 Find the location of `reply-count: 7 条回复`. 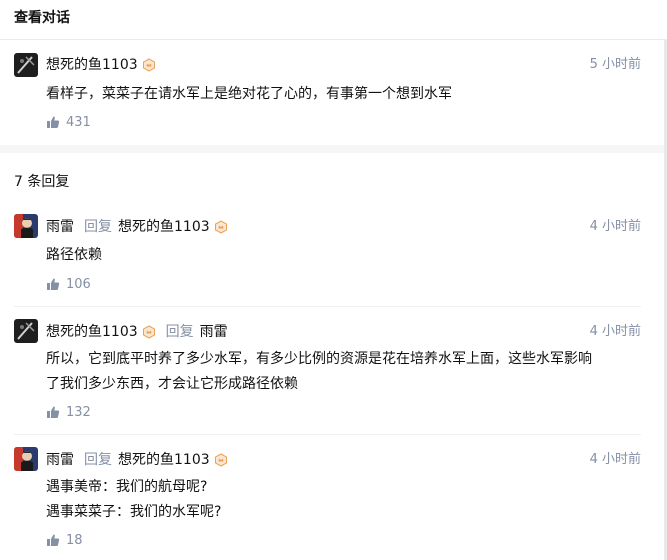

reply-count: 7 条回复 is located at coordinates (42, 182).